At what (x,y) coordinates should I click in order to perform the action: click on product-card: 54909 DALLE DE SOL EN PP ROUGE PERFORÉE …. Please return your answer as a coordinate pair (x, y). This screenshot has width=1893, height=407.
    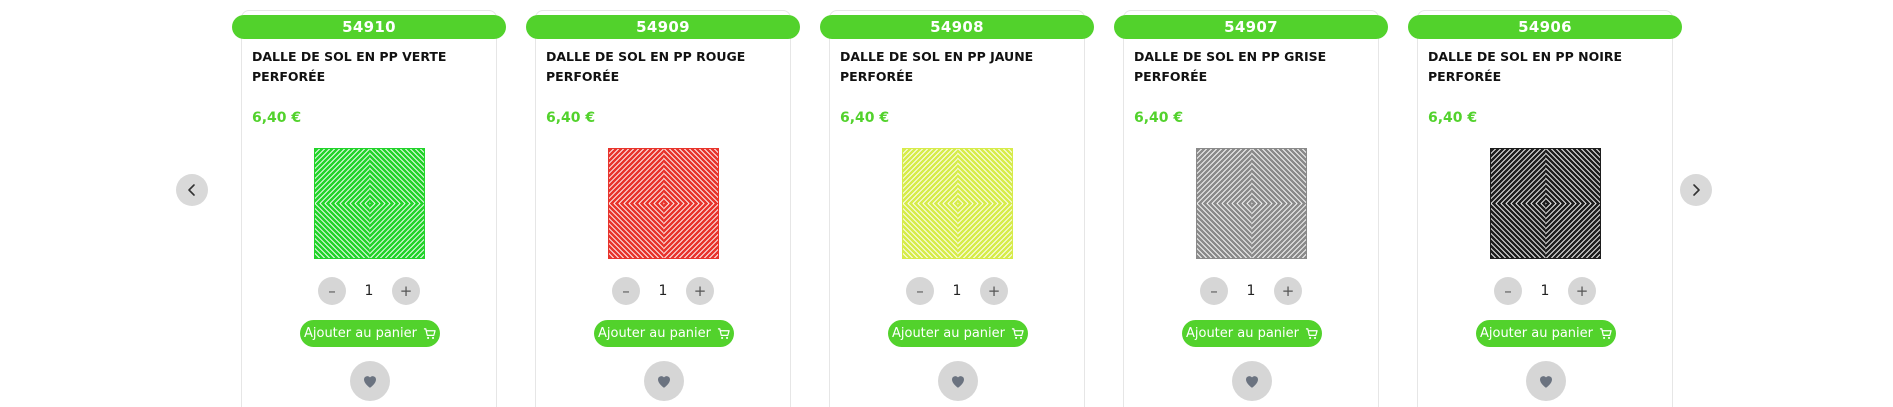
    Looking at the image, I should click on (663, 208).